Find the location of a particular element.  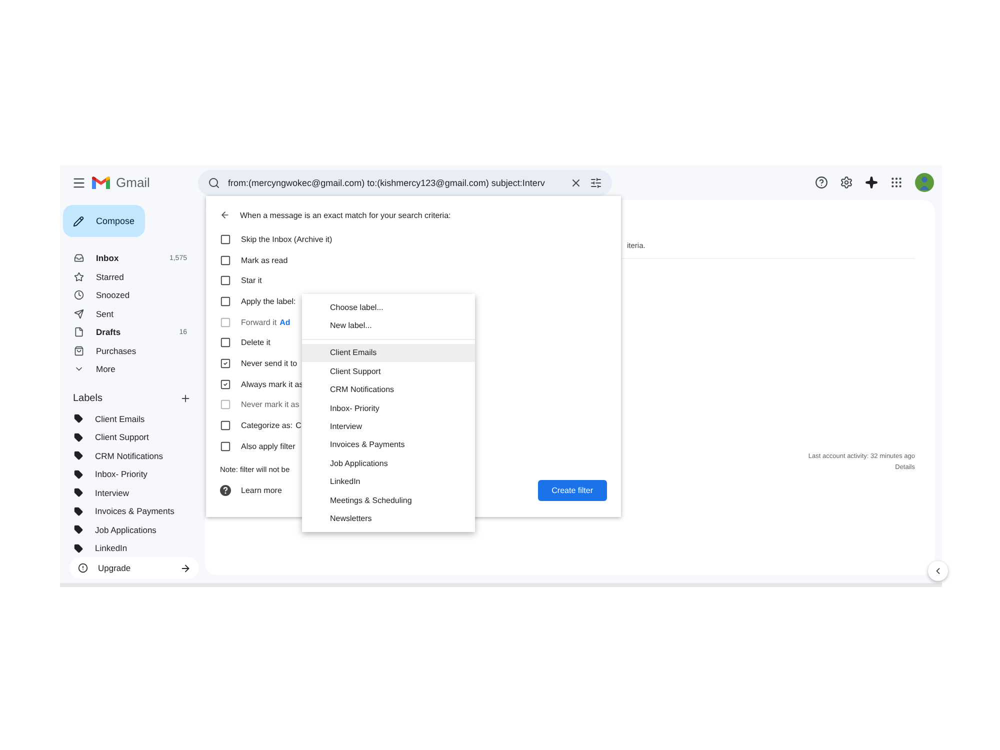

learn-more-link: Learn more is located at coordinates (261, 490).